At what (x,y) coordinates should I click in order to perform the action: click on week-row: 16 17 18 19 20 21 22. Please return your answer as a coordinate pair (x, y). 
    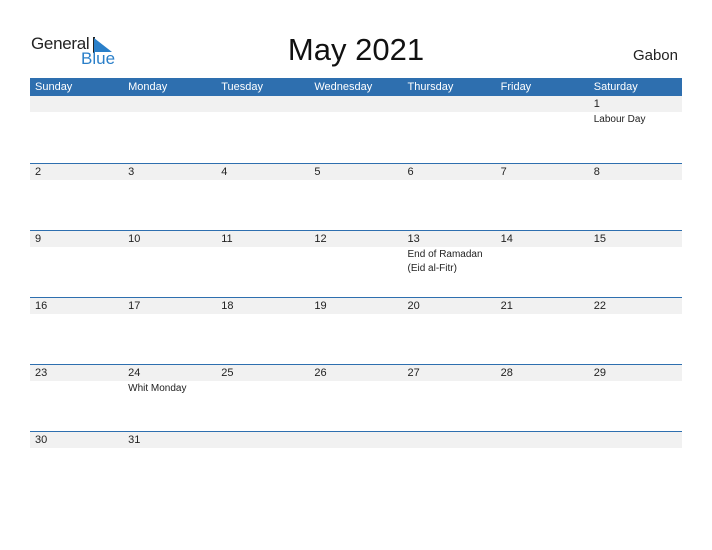
    Looking at the image, I should click on (356, 330).